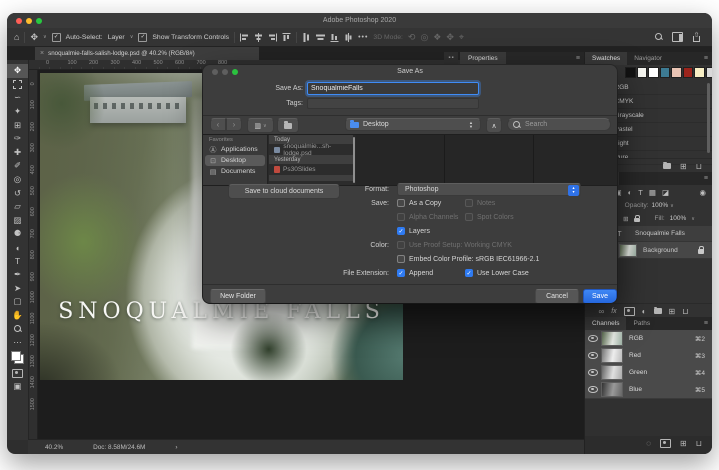  Describe the element at coordinates (393, 103) in the screenshot. I see `tags-input` at that location.